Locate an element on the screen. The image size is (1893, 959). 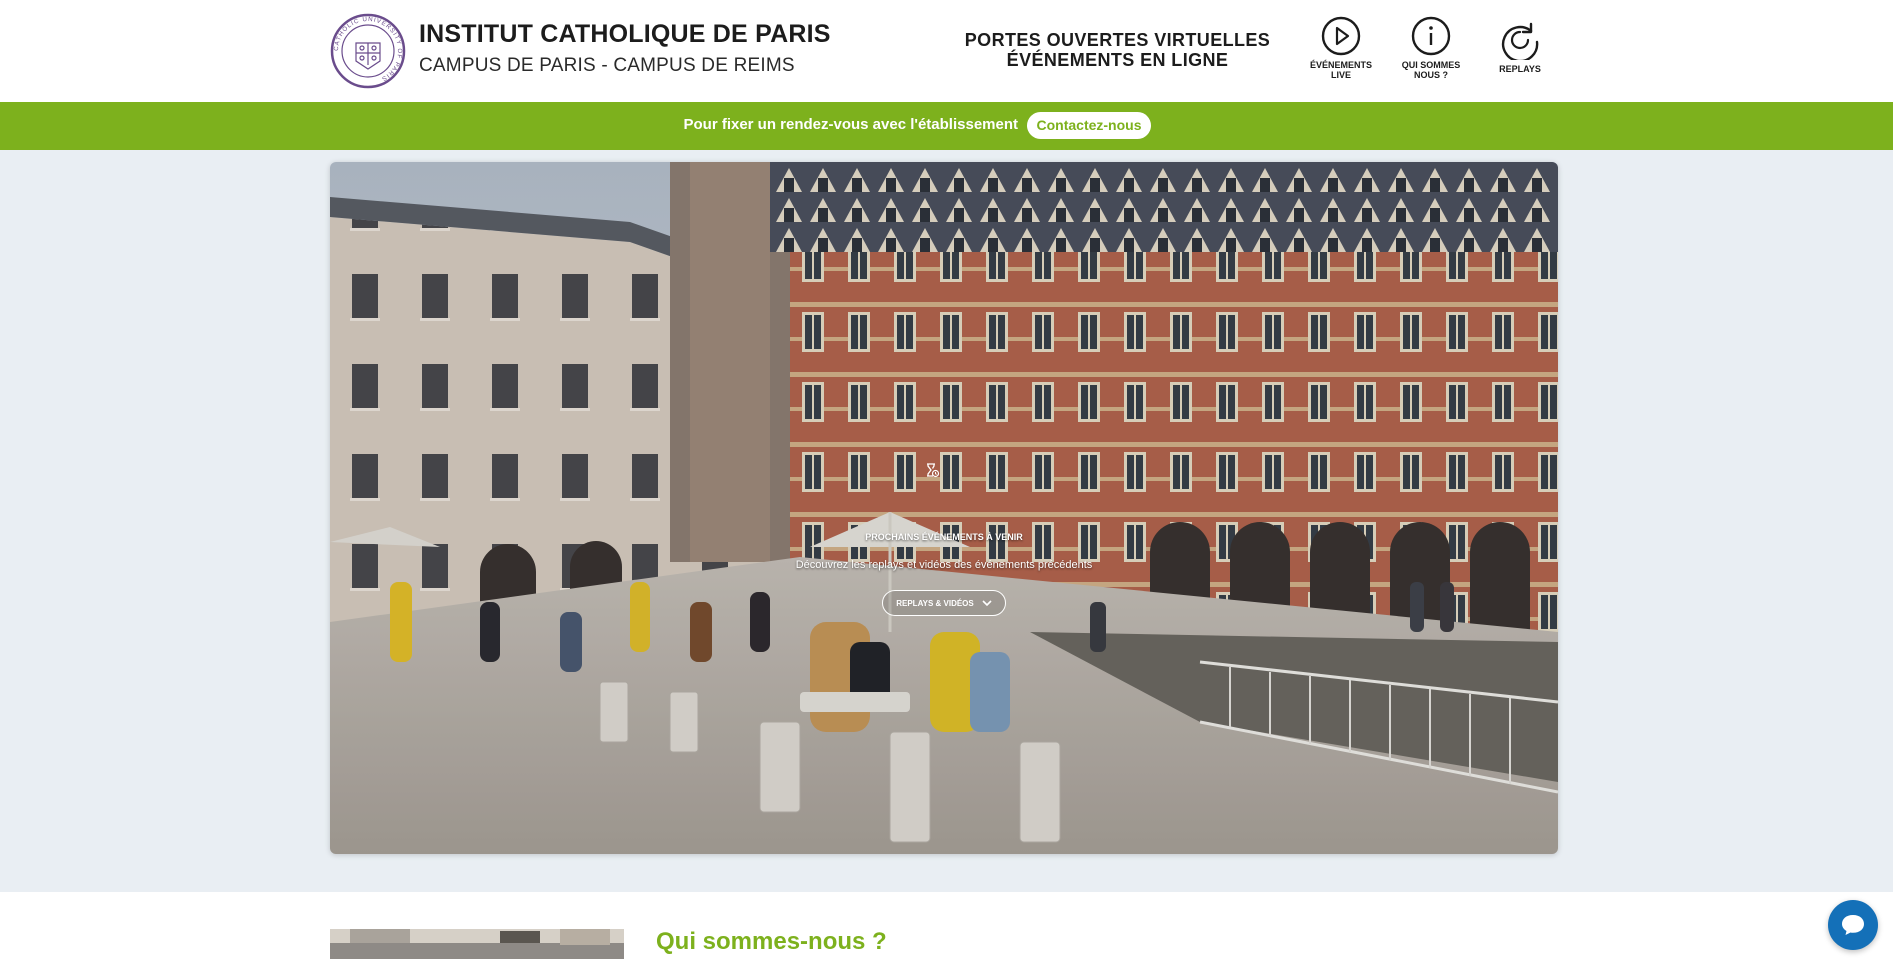
hourglass-icon is located at coordinates (933, 470).